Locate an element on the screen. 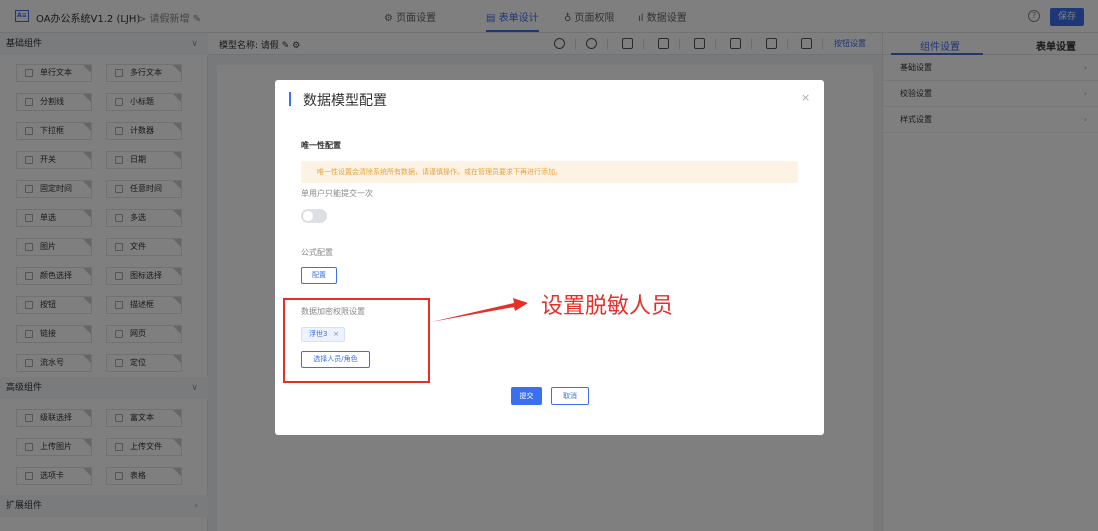  annotation-arrow is located at coordinates (479, 310).